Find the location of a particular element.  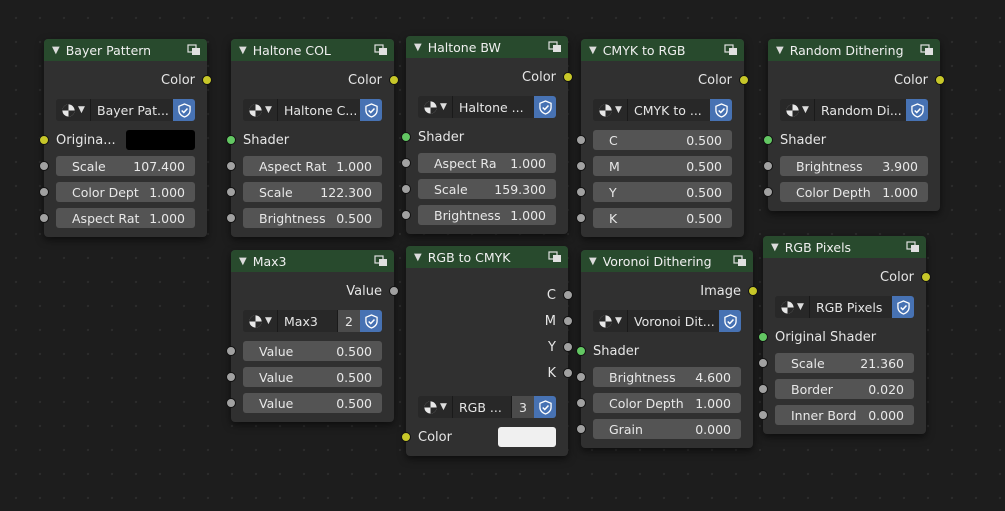

brightness-field: Brightness 4.600 is located at coordinates (667, 377).